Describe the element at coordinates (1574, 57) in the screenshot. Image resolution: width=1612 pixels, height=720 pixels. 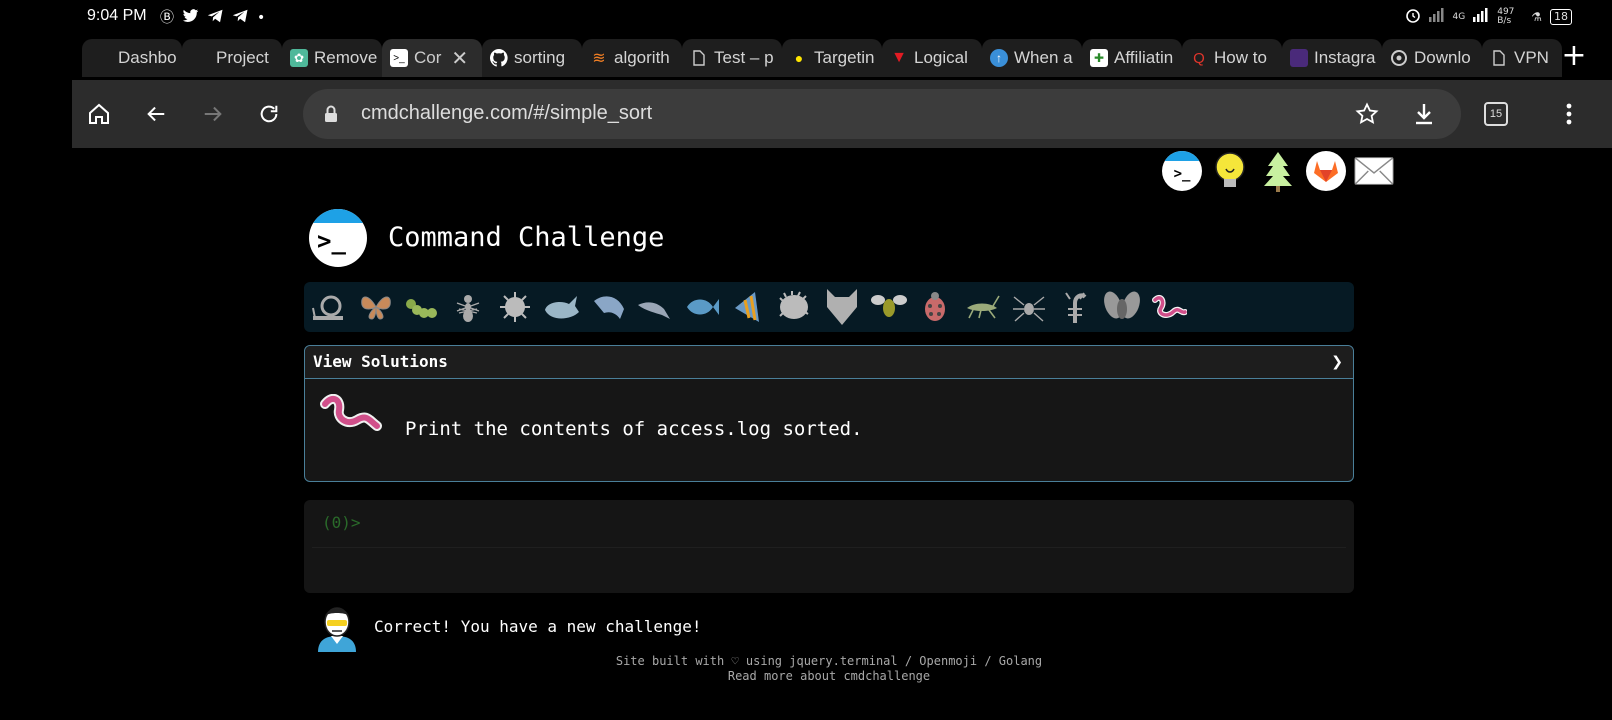
I see `new-tab-button: +` at that location.